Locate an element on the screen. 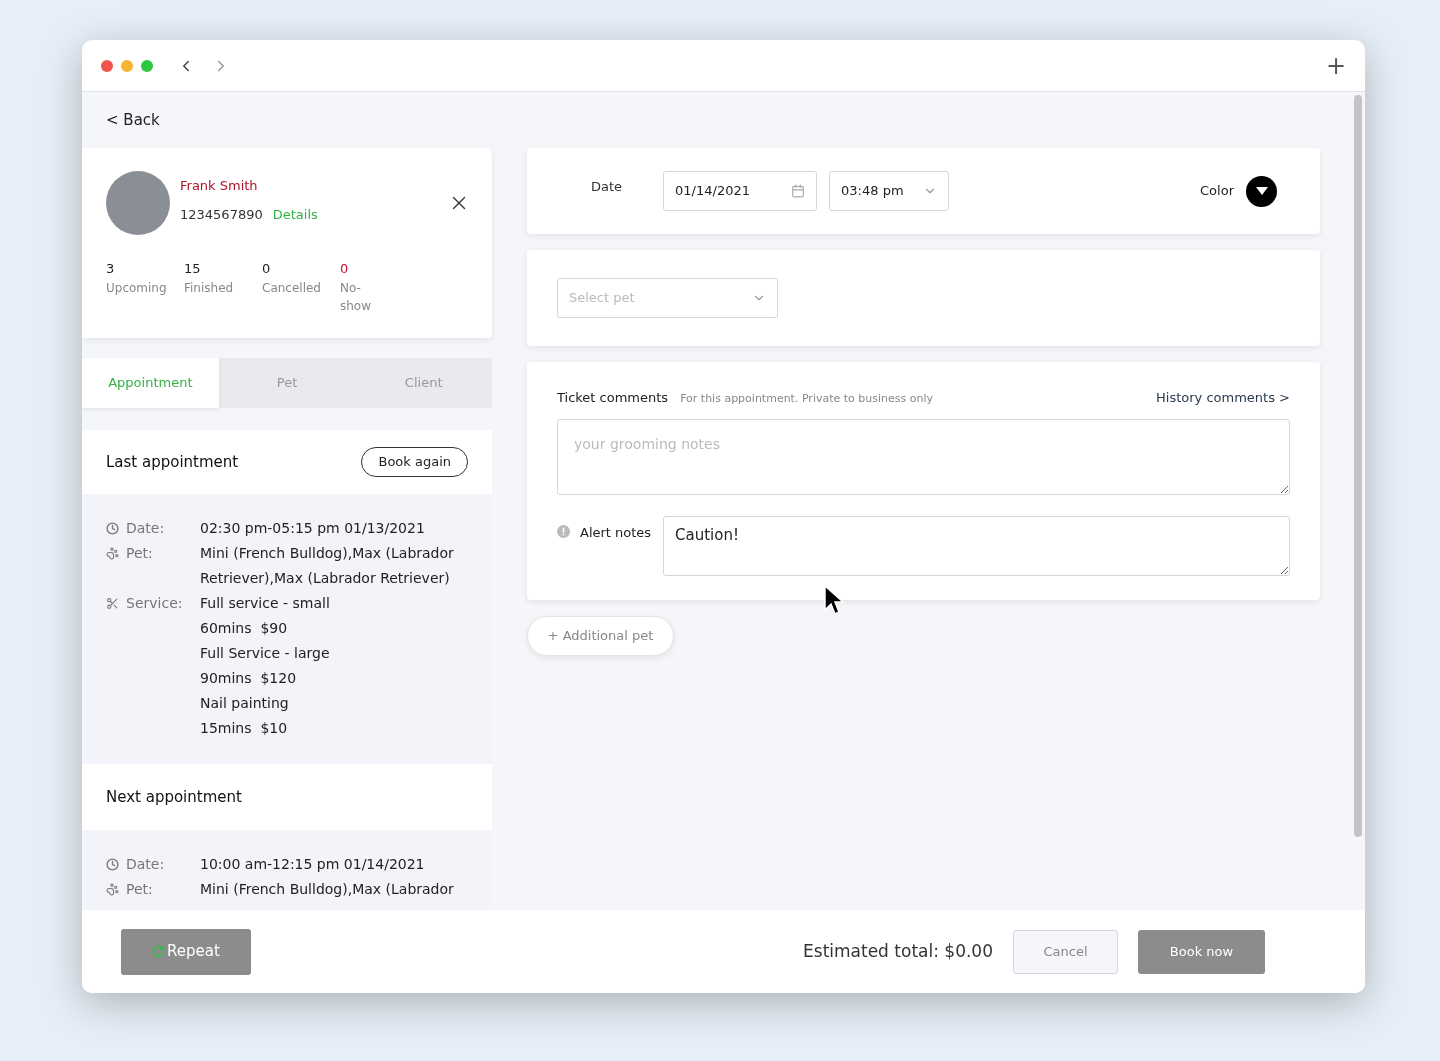  comments-title: Ticket comments is located at coordinates (613, 398).